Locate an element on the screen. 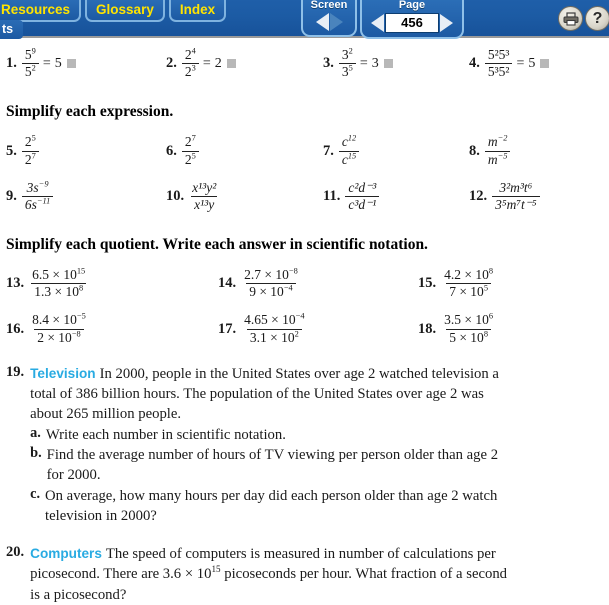 This screenshot has height=605, width=609. exercise-number: 7. is located at coordinates (328, 150).